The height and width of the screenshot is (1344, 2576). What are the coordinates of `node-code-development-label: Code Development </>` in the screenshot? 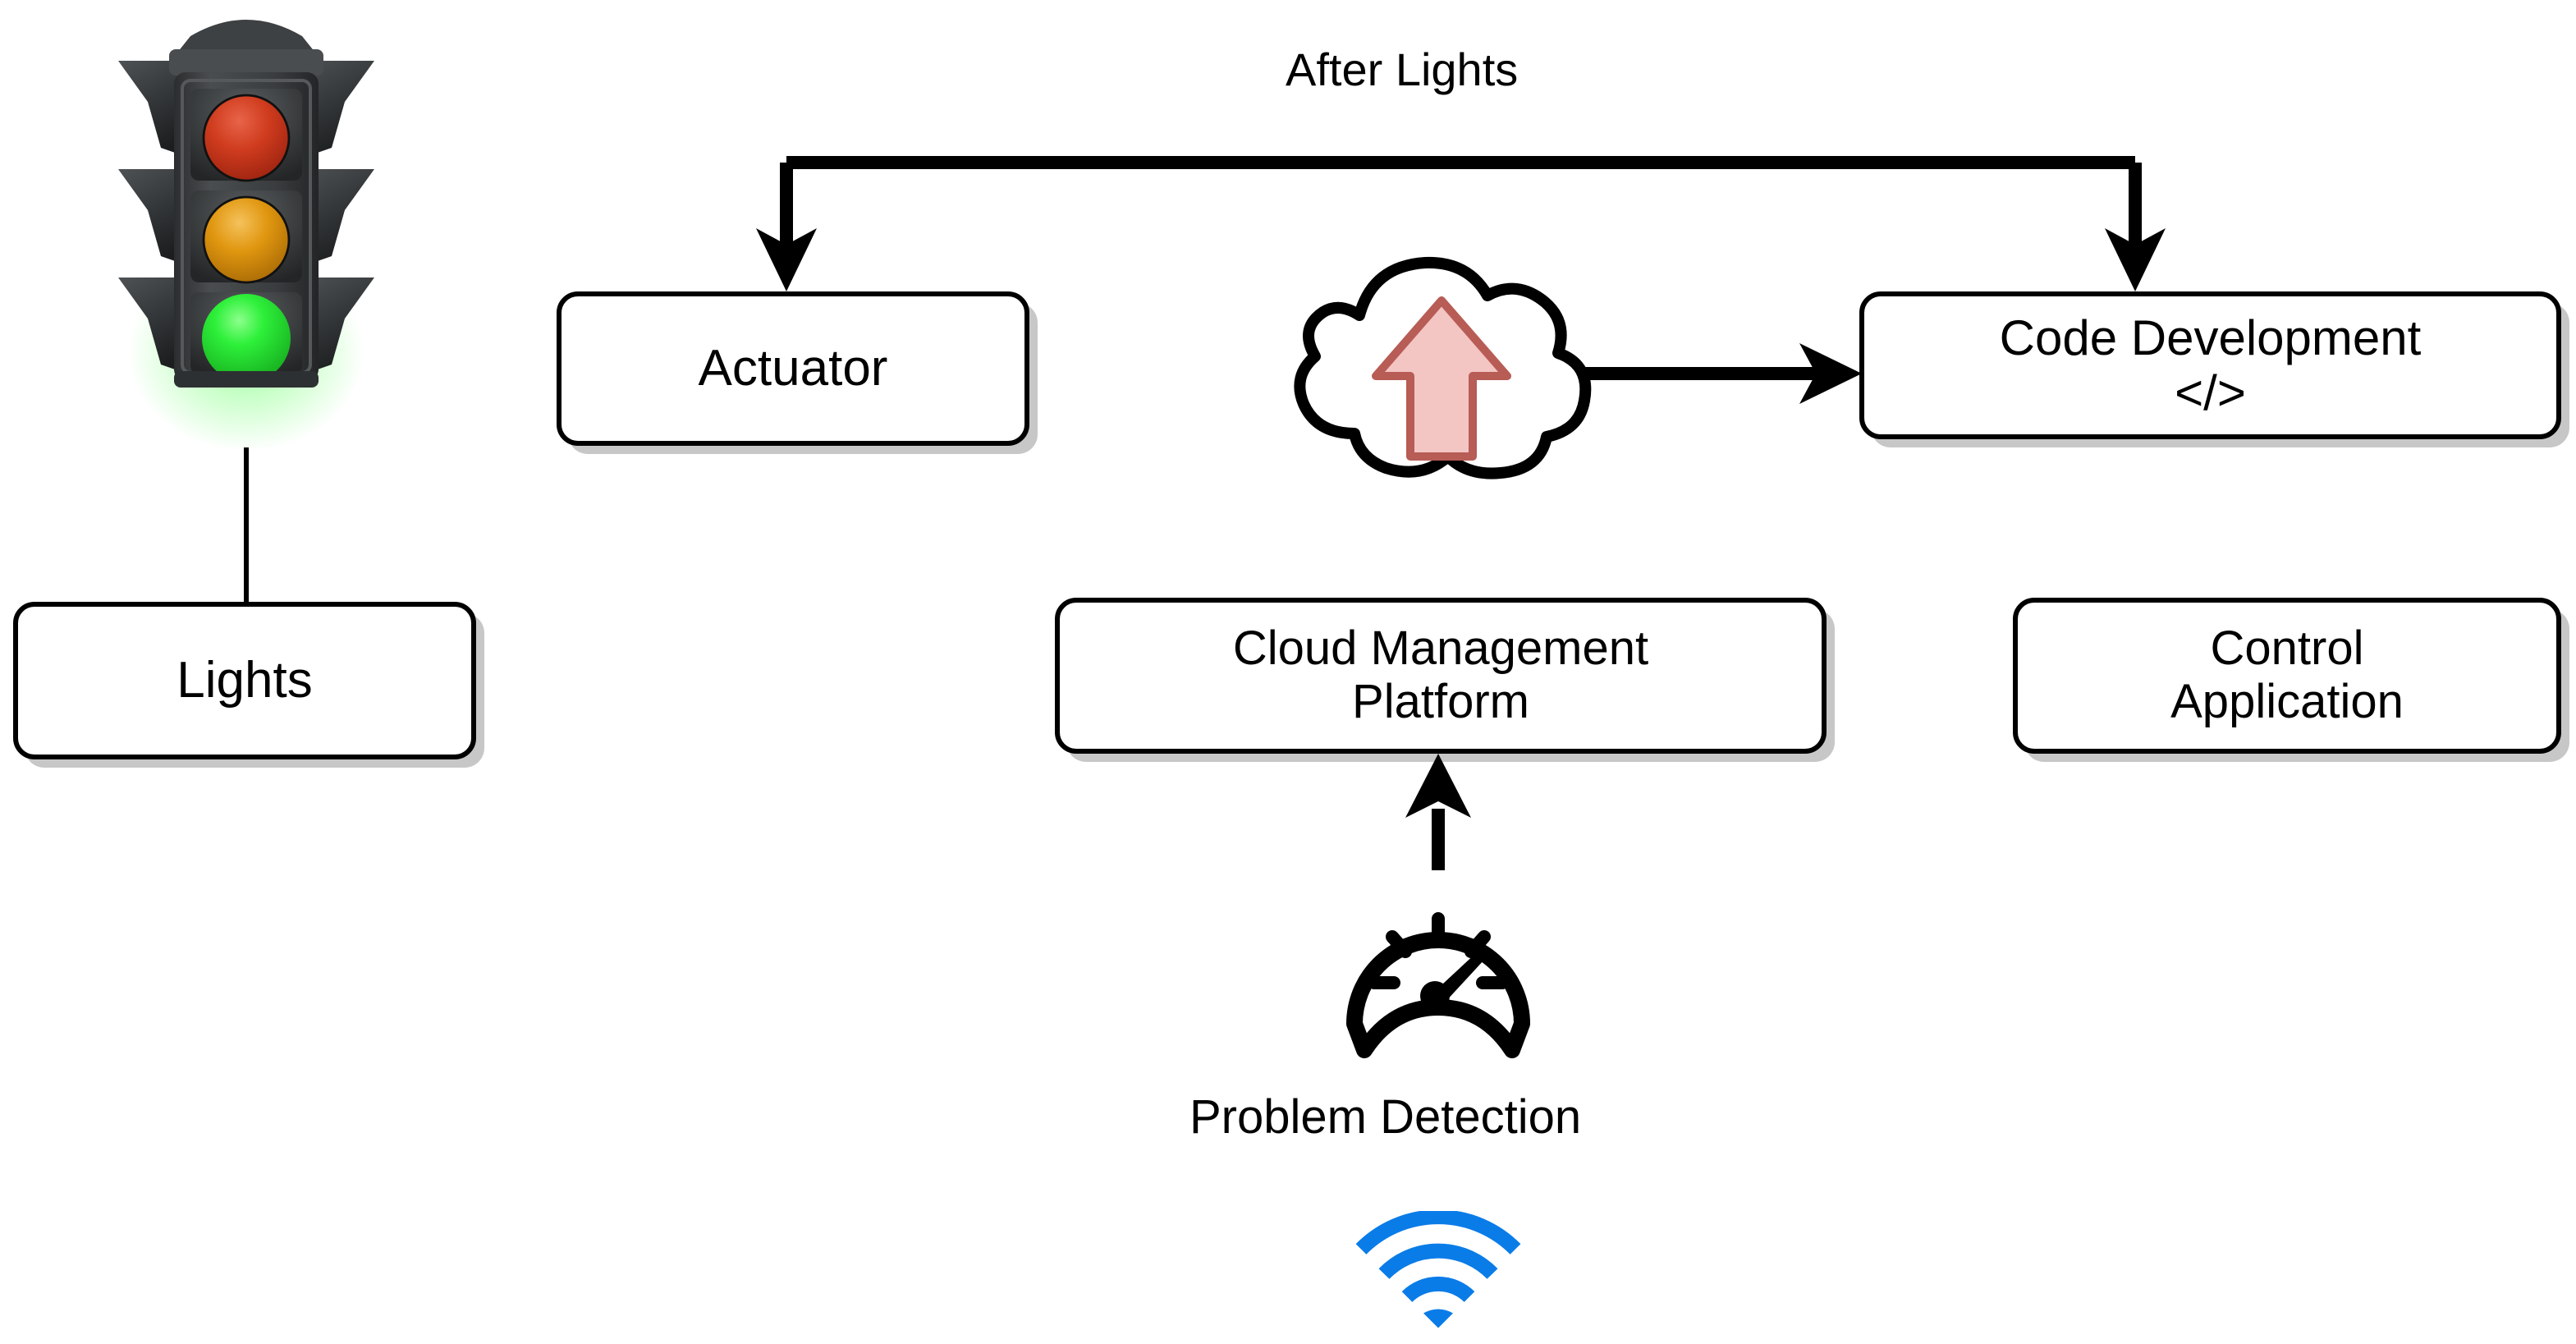 It's located at (2211, 365).